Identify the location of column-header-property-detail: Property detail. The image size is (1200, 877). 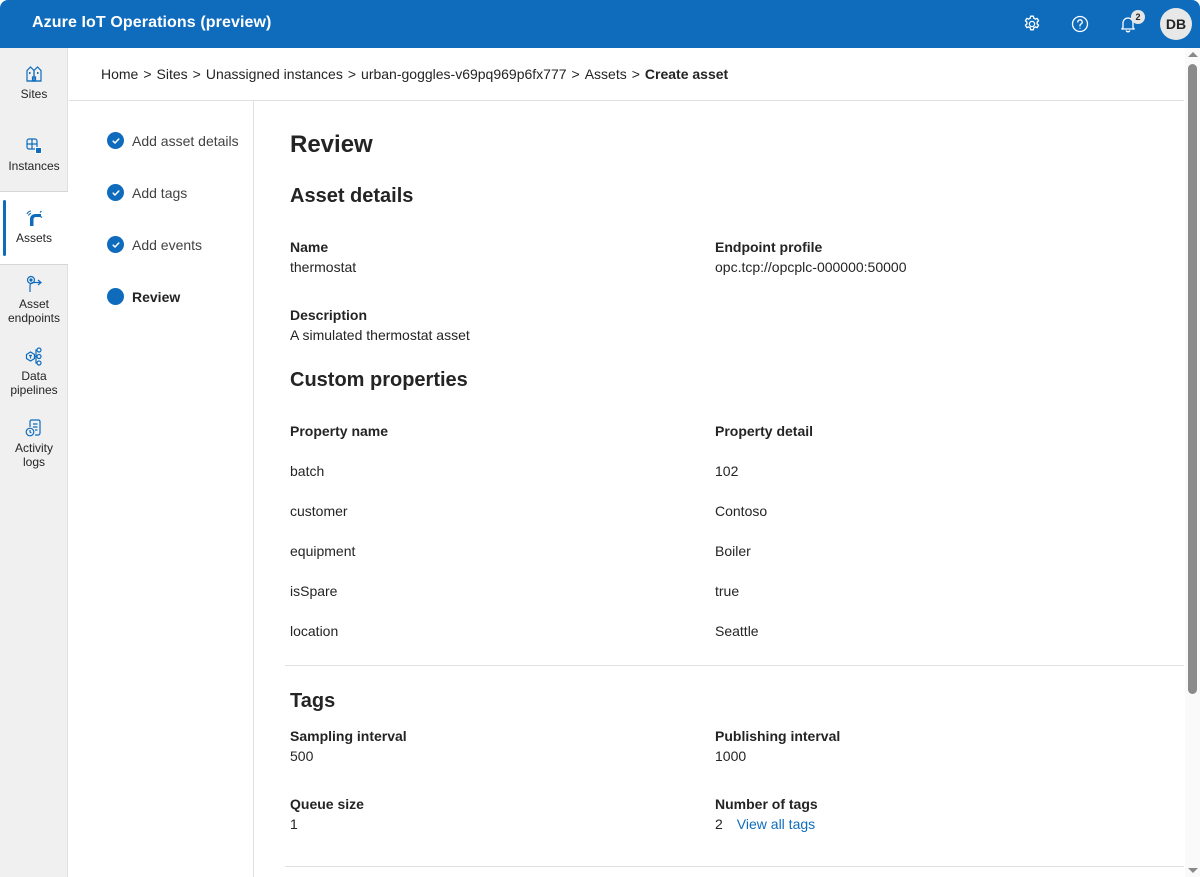
(764, 431).